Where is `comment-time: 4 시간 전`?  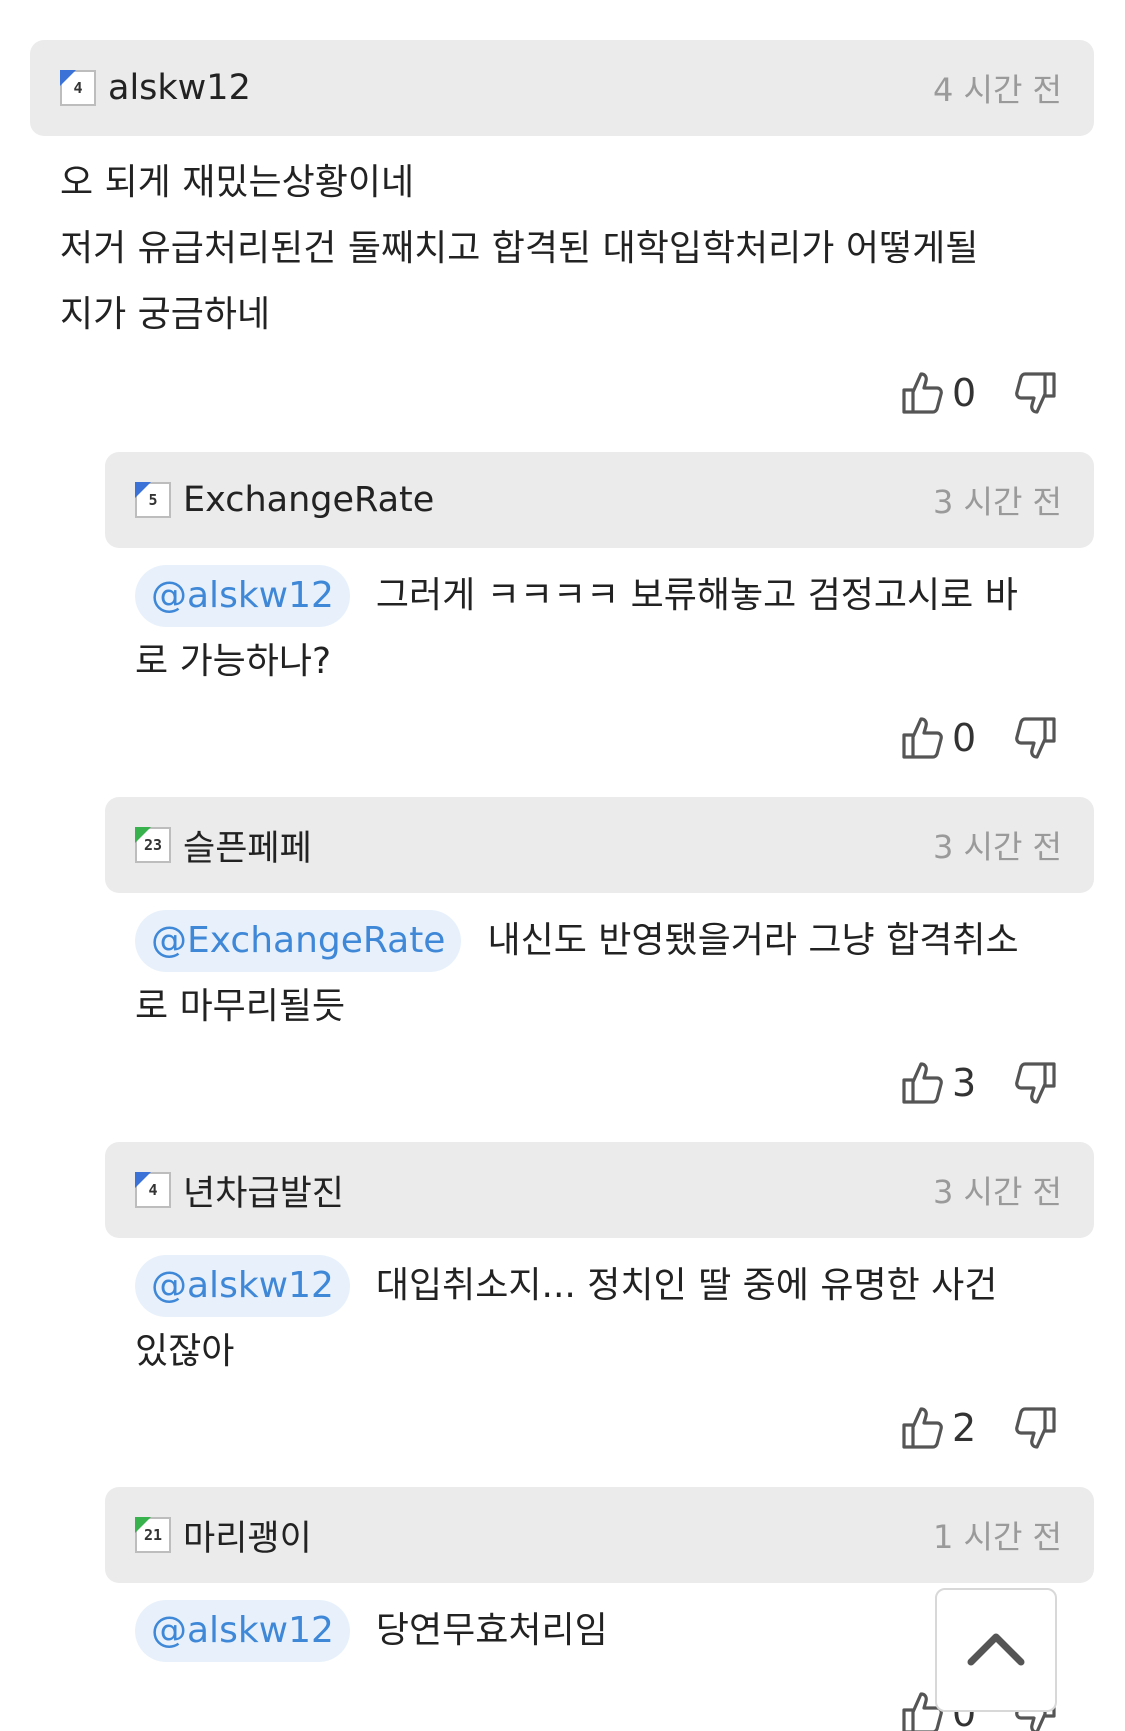
comment-time: 4 시간 전 is located at coordinates (997, 90).